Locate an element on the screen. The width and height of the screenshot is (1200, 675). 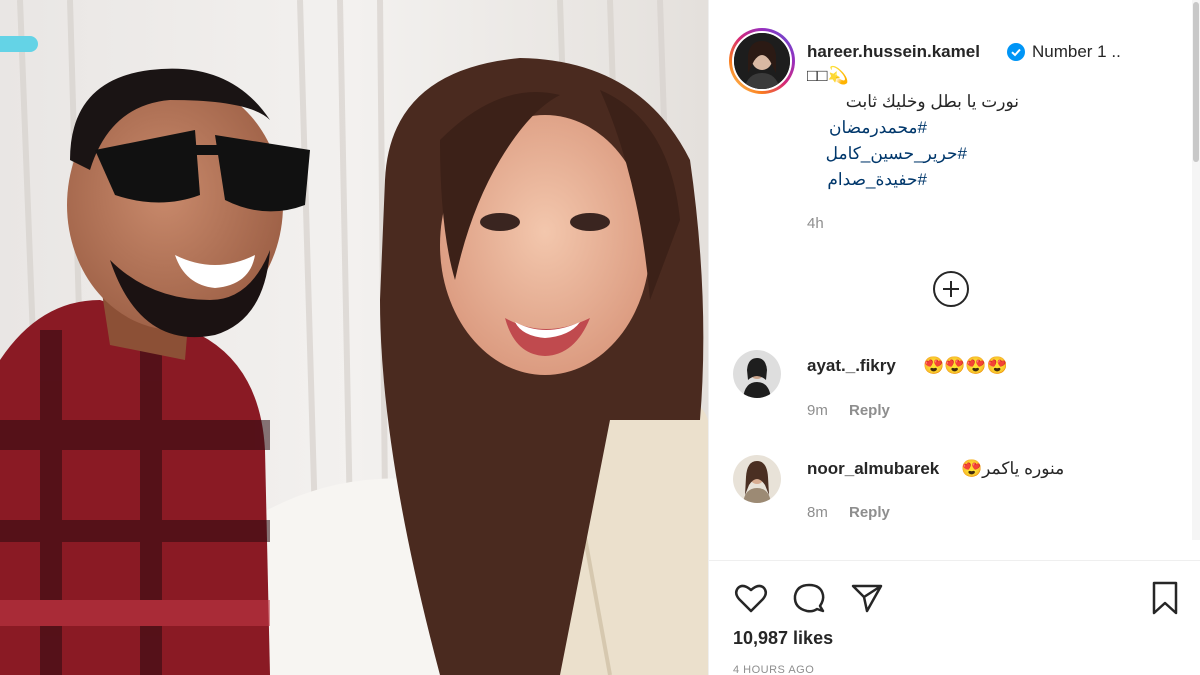
caption-first-line: Number 1 .. is located at coordinates (1076, 51).